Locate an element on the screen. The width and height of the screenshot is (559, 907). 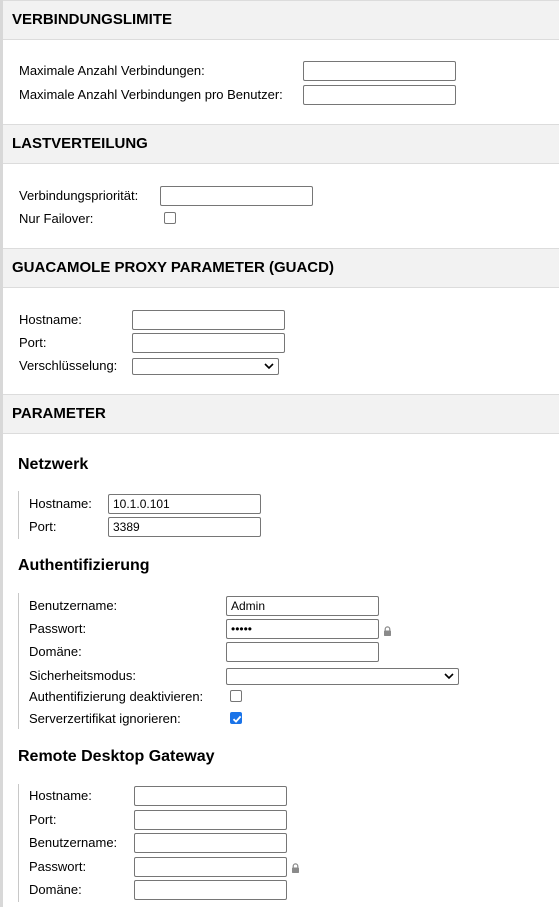
section-header-load-balancing: LASTVERTEILUNG is located at coordinates (281, 144).